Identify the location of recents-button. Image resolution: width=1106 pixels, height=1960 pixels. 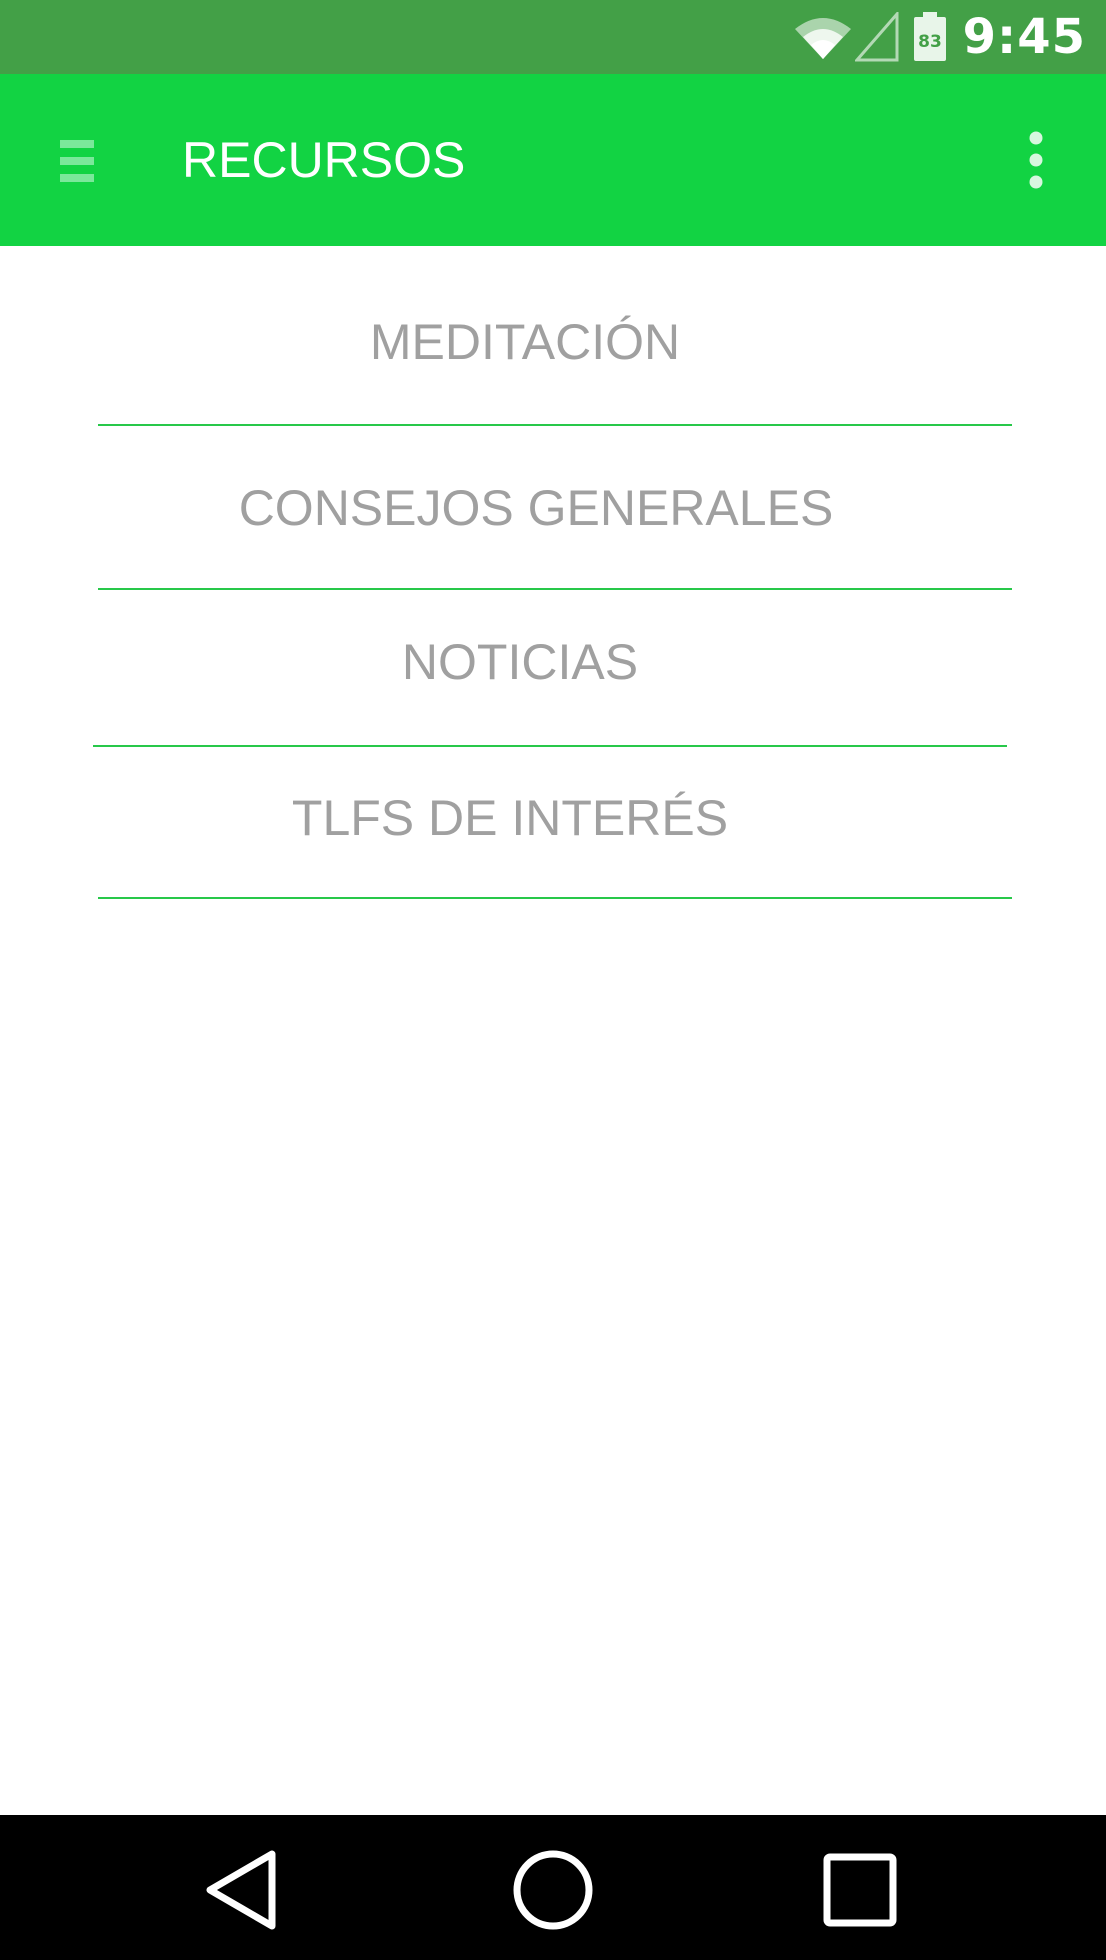
(860, 1890).